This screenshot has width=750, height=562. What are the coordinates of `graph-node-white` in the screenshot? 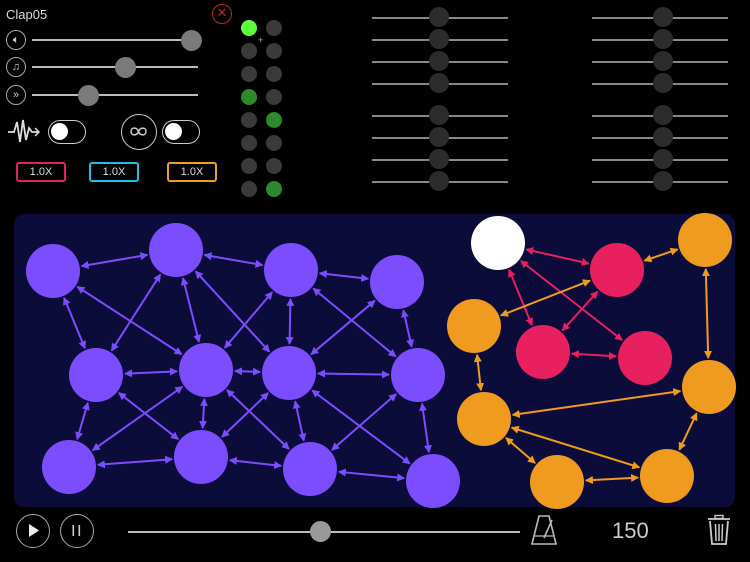 It's located at (498, 243).